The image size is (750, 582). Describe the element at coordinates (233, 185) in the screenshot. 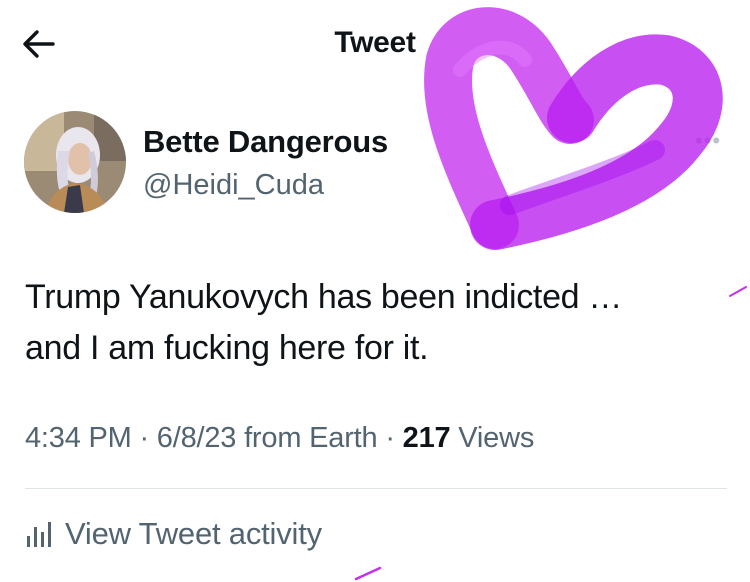

I see `author-handle: @Heidi_Cuda` at that location.